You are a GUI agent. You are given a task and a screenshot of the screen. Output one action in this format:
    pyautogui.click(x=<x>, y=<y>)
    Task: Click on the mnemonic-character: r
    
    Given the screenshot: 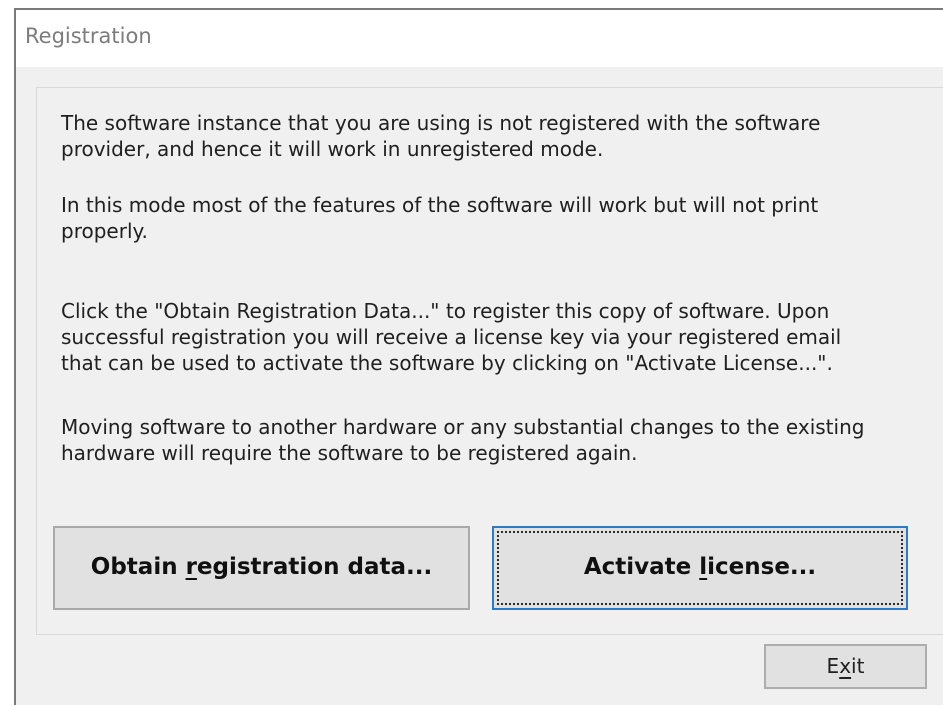 What is the action you would take?
    pyautogui.click(x=191, y=567)
    